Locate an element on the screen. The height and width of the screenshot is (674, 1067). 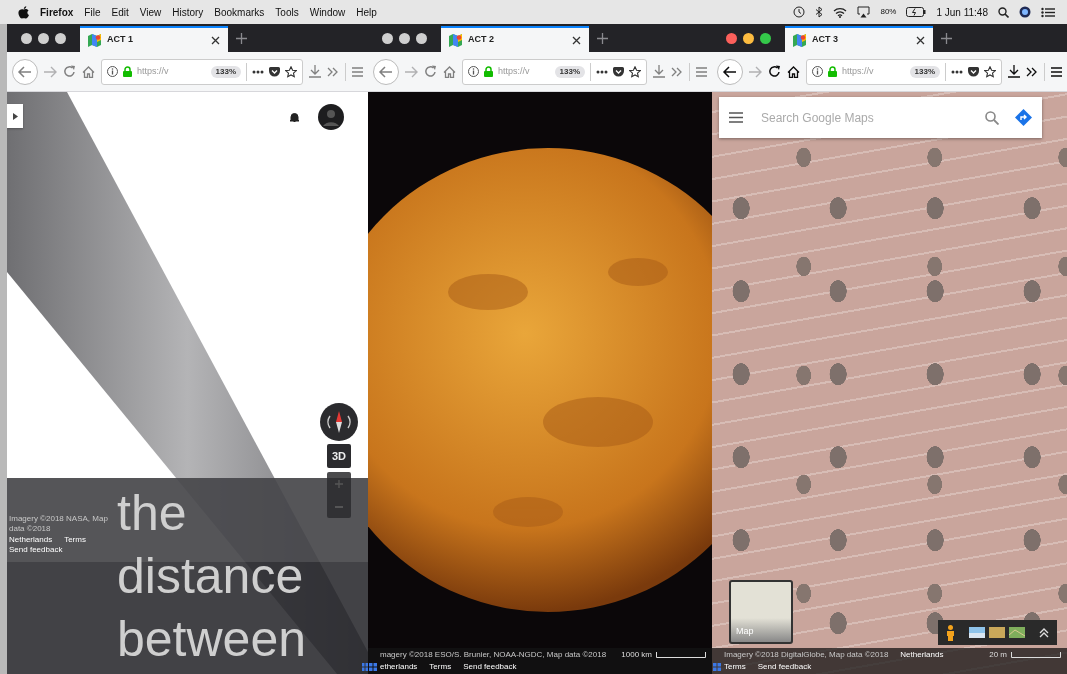
battery-icon is located at coordinates (916, 12).